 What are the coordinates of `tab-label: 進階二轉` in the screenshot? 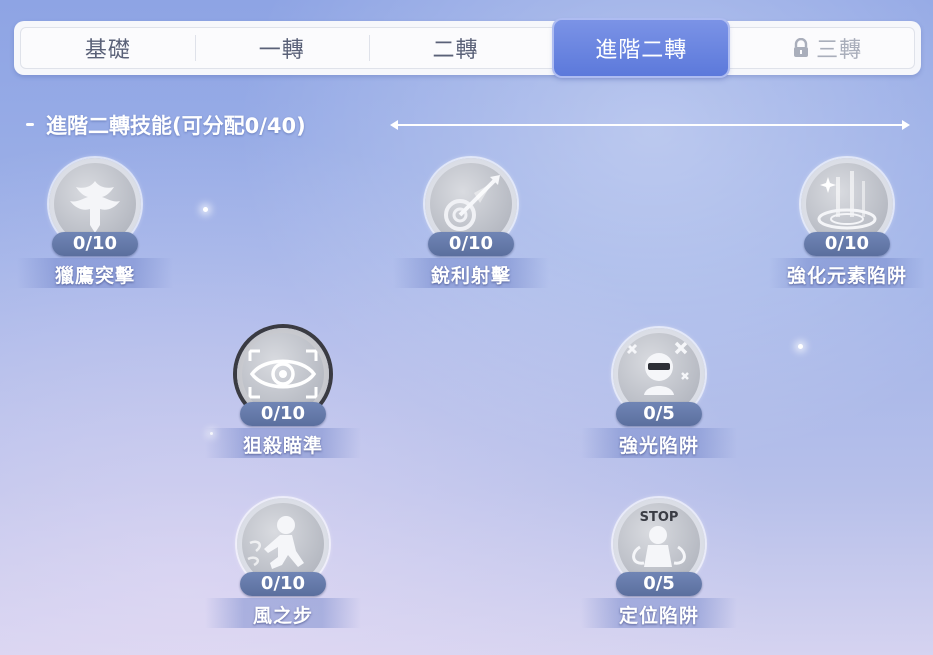 It's located at (641, 50).